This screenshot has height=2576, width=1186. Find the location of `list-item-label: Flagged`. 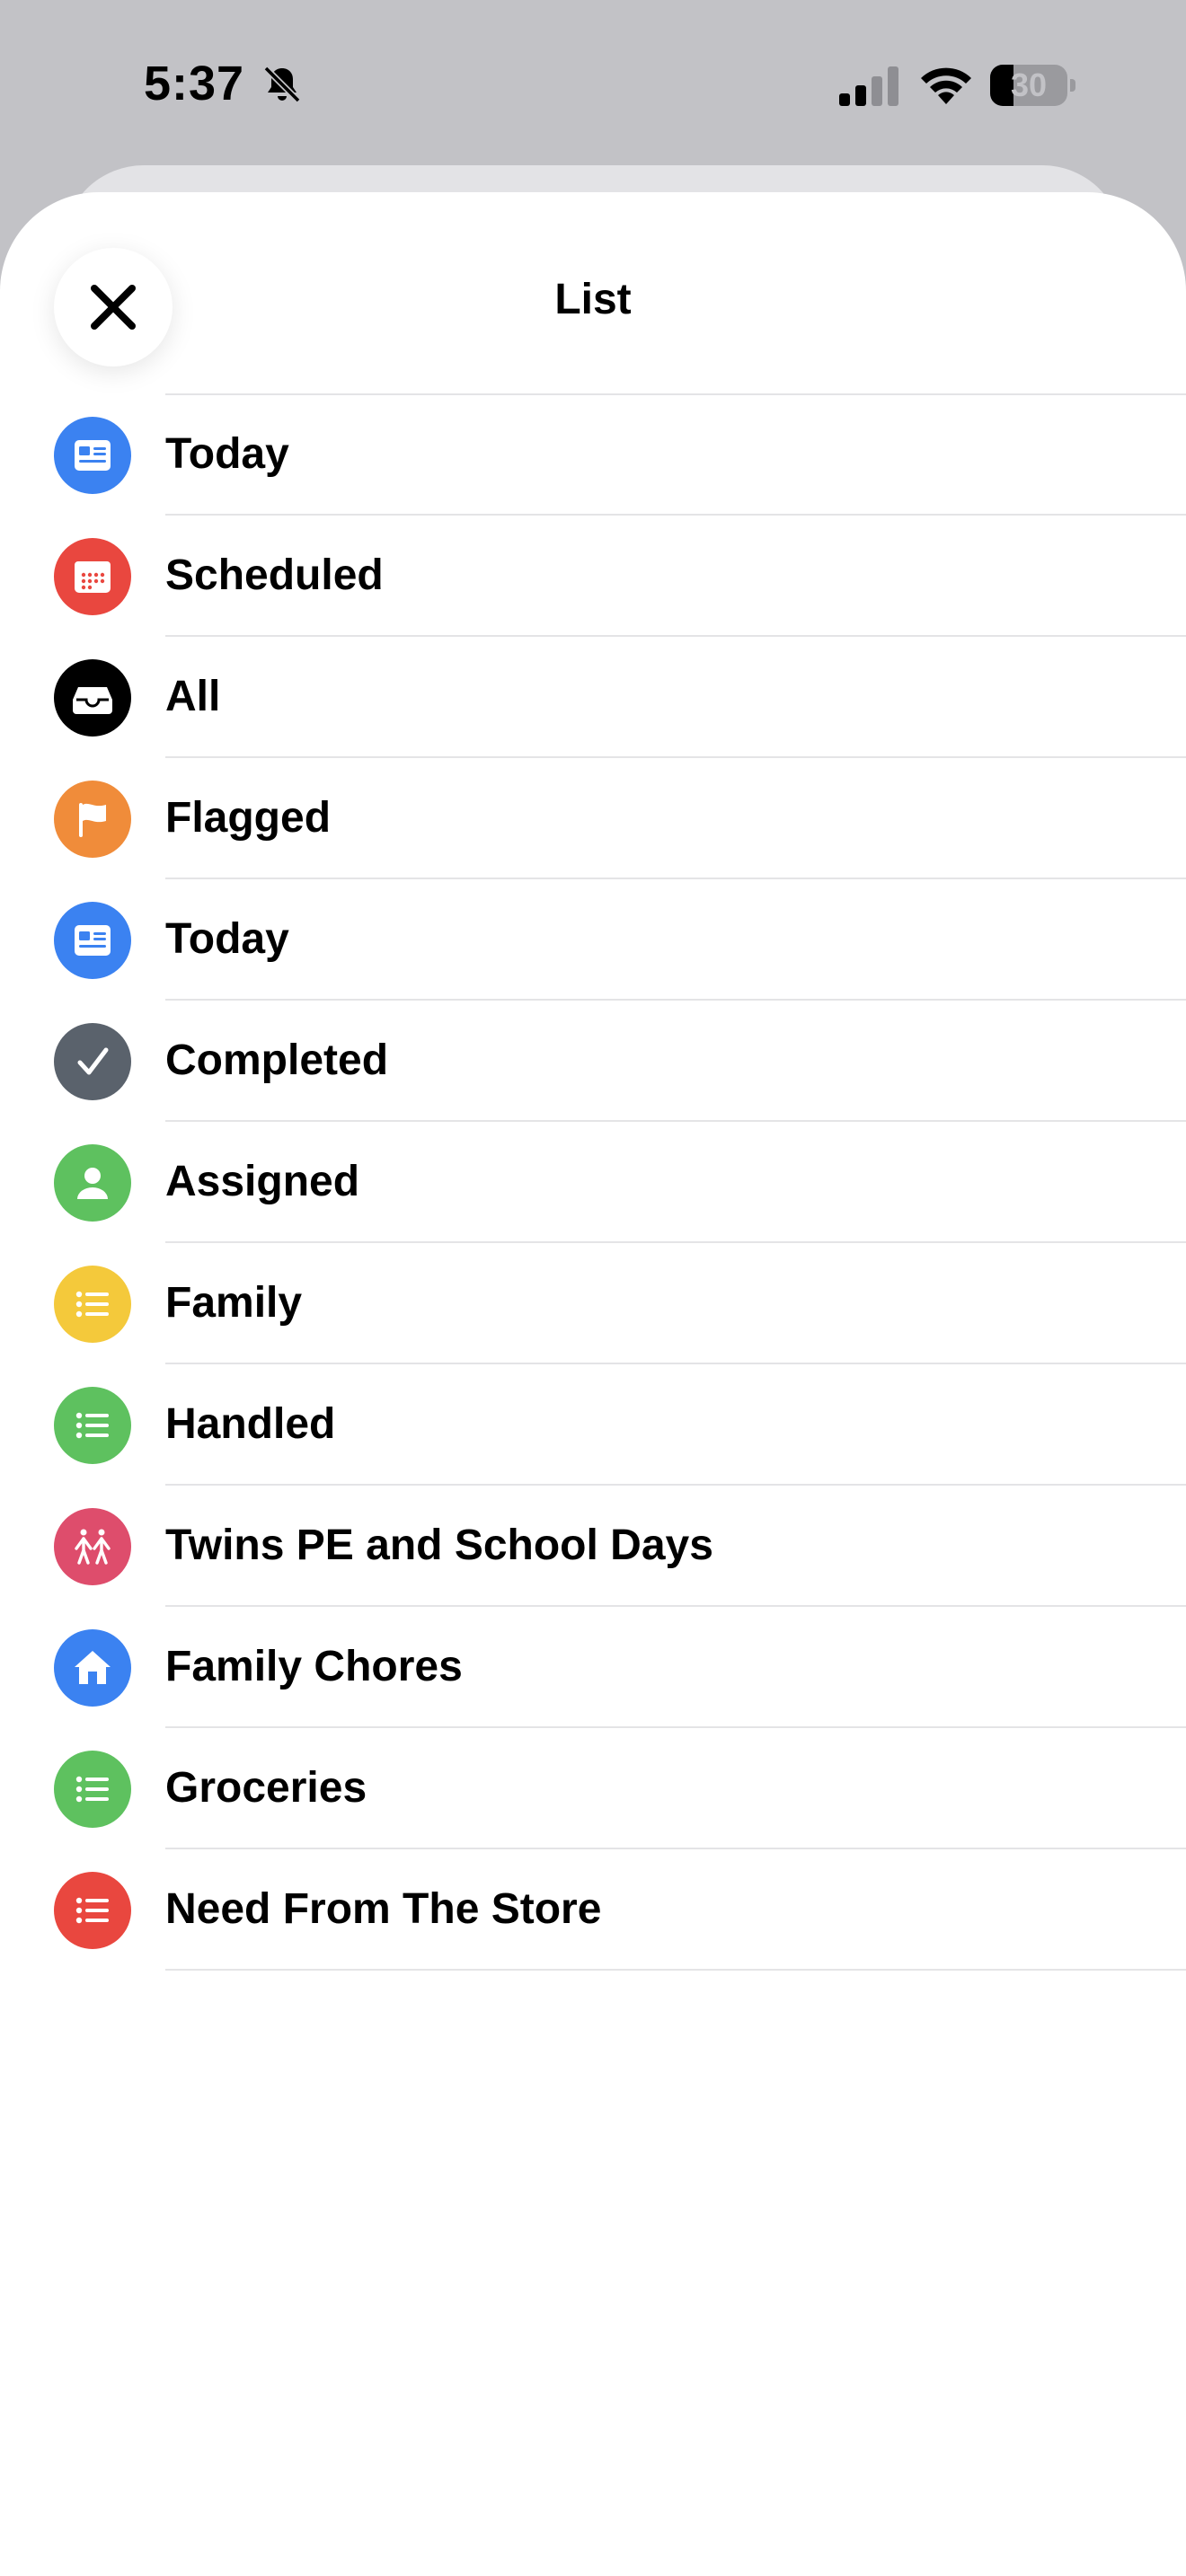

list-item-label: Flagged is located at coordinates (248, 818).